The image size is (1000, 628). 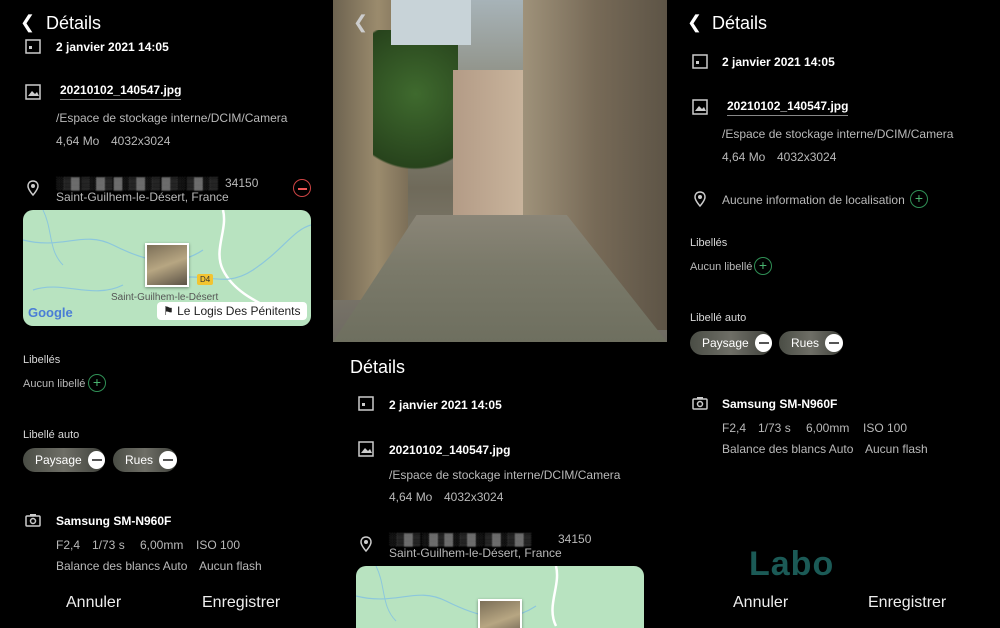 I want to click on photo-tree, so click(x=415, y=110).